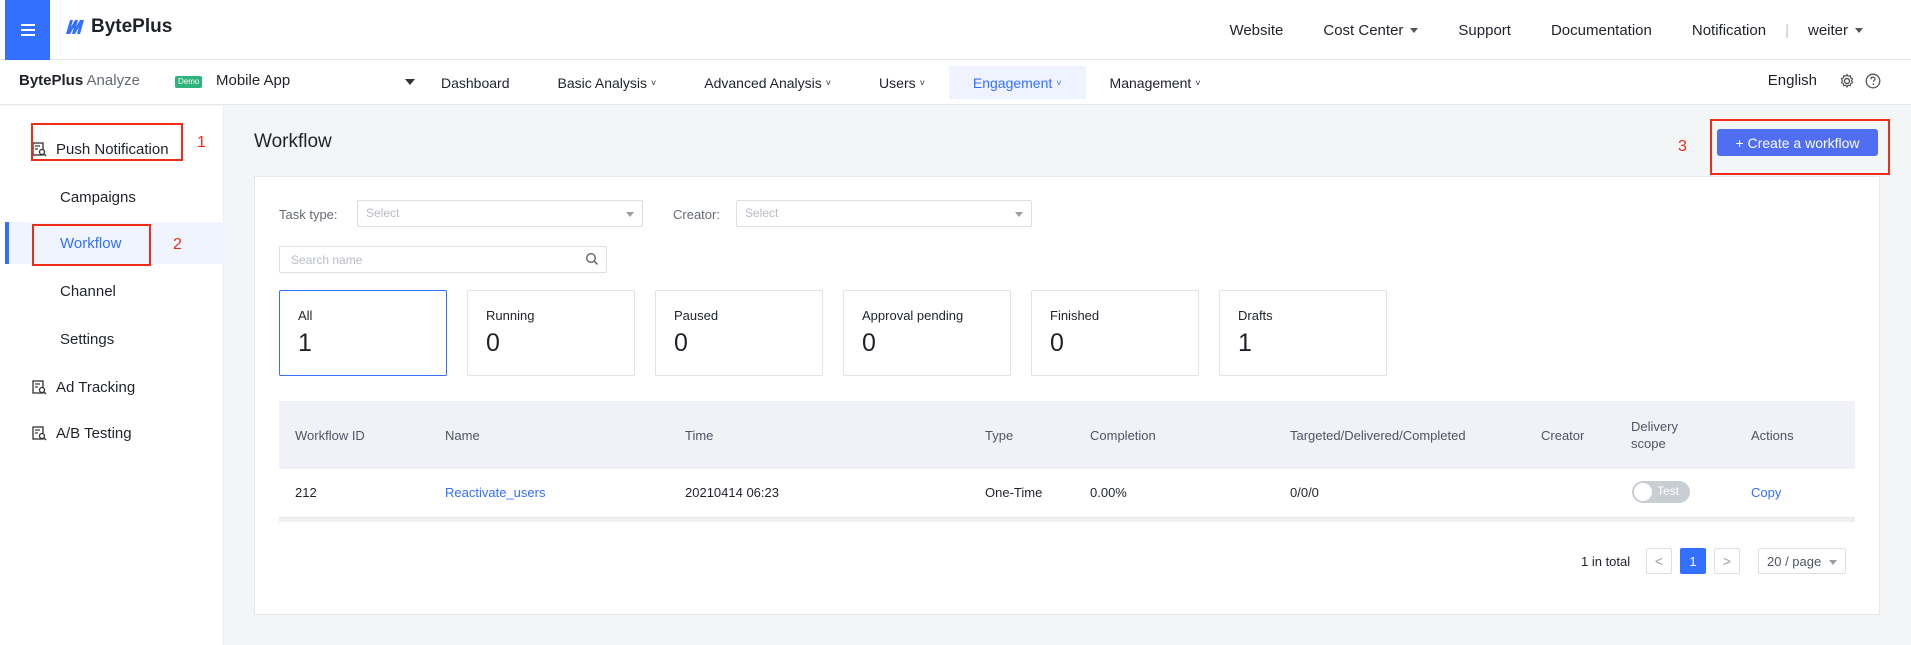 This screenshot has height=645, width=1911. Describe the element at coordinates (1601, 30) in the screenshot. I see `top-nav-documentation: Documentation` at that location.